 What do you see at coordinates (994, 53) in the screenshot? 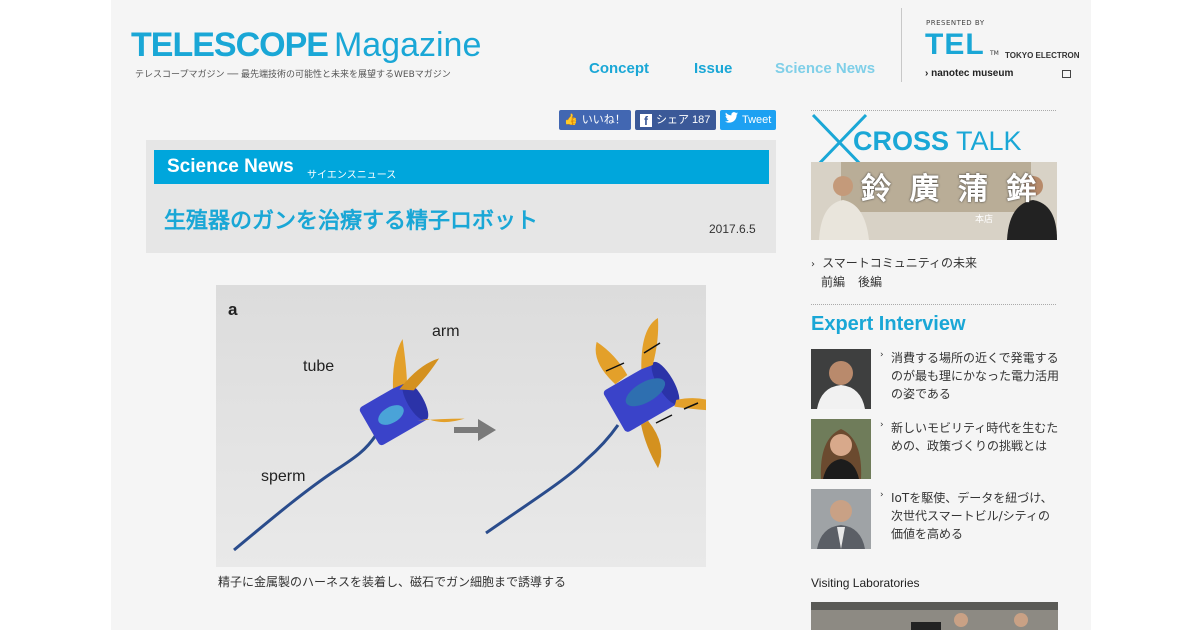
I see `tel-trademark: TM` at bounding box center [994, 53].